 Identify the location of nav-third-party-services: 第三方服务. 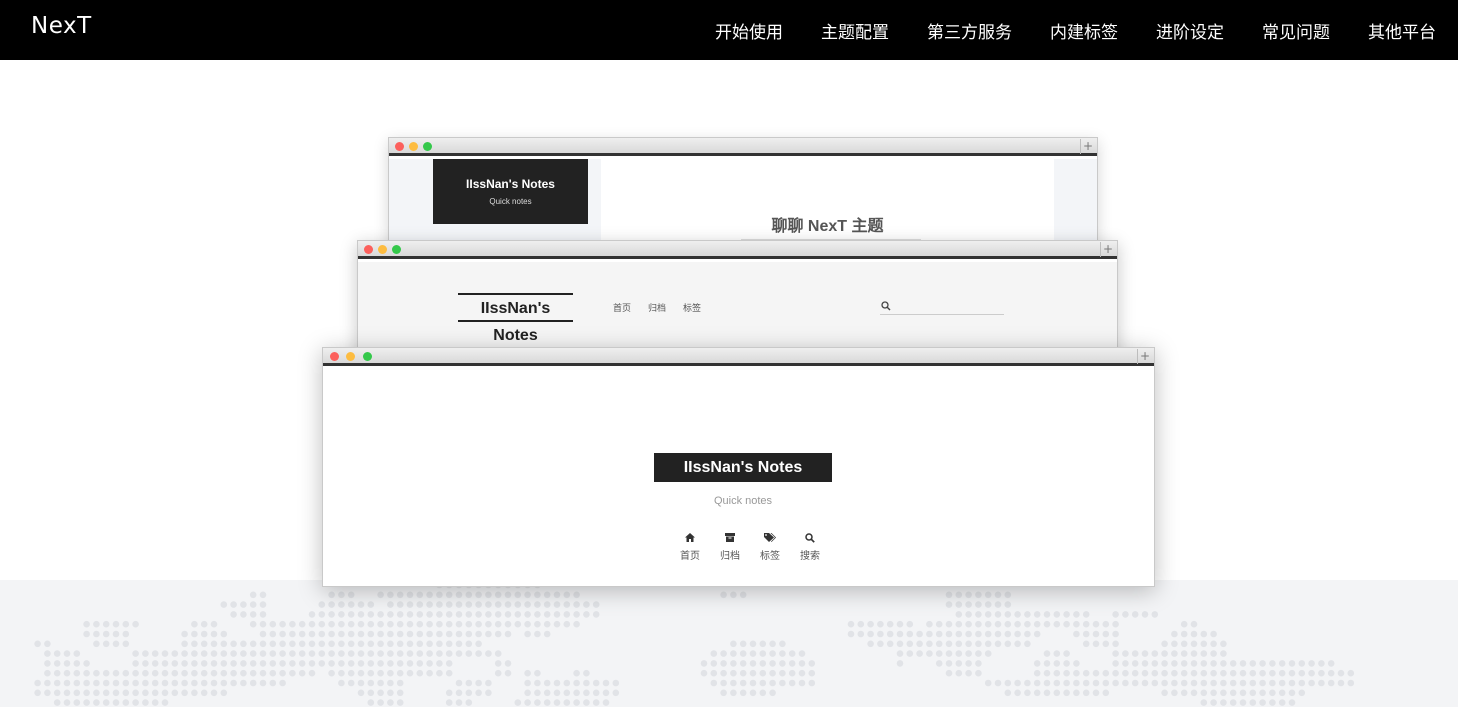
(969, 30).